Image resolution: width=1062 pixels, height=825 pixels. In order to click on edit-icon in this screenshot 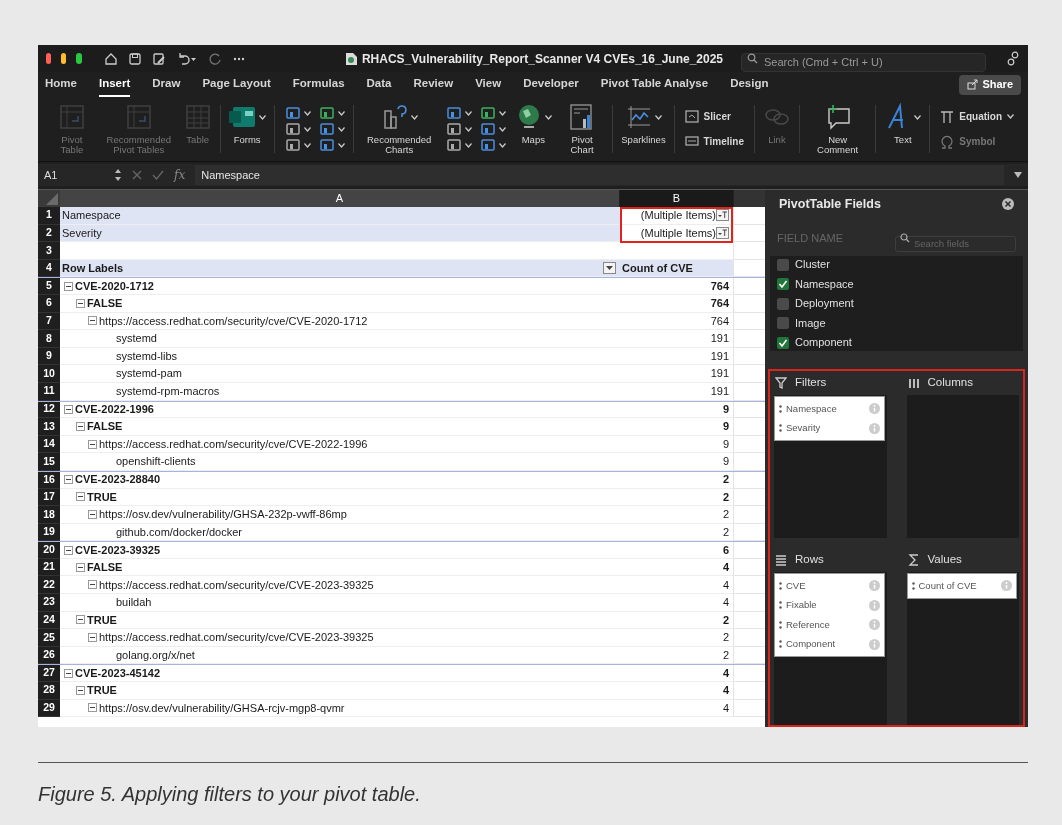, I will do `click(159, 58)`.